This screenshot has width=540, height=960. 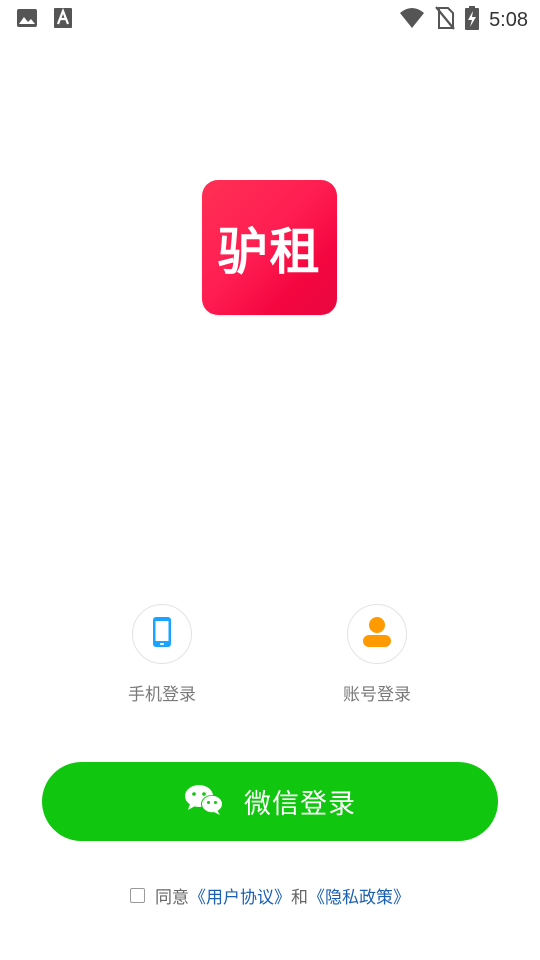 I want to click on phone-login-option: 手机登录, so click(x=162, y=654).